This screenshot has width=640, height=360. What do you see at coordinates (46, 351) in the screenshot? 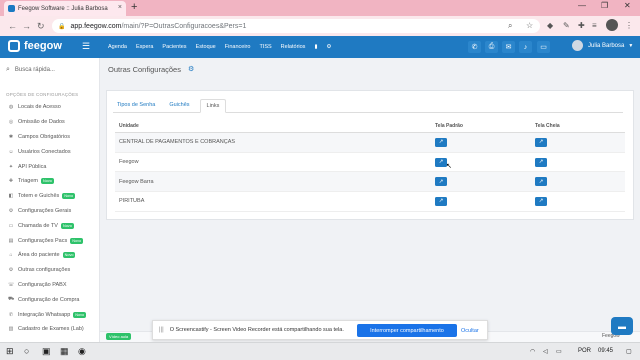
I see `task-view-icon: ▣` at bounding box center [46, 351].